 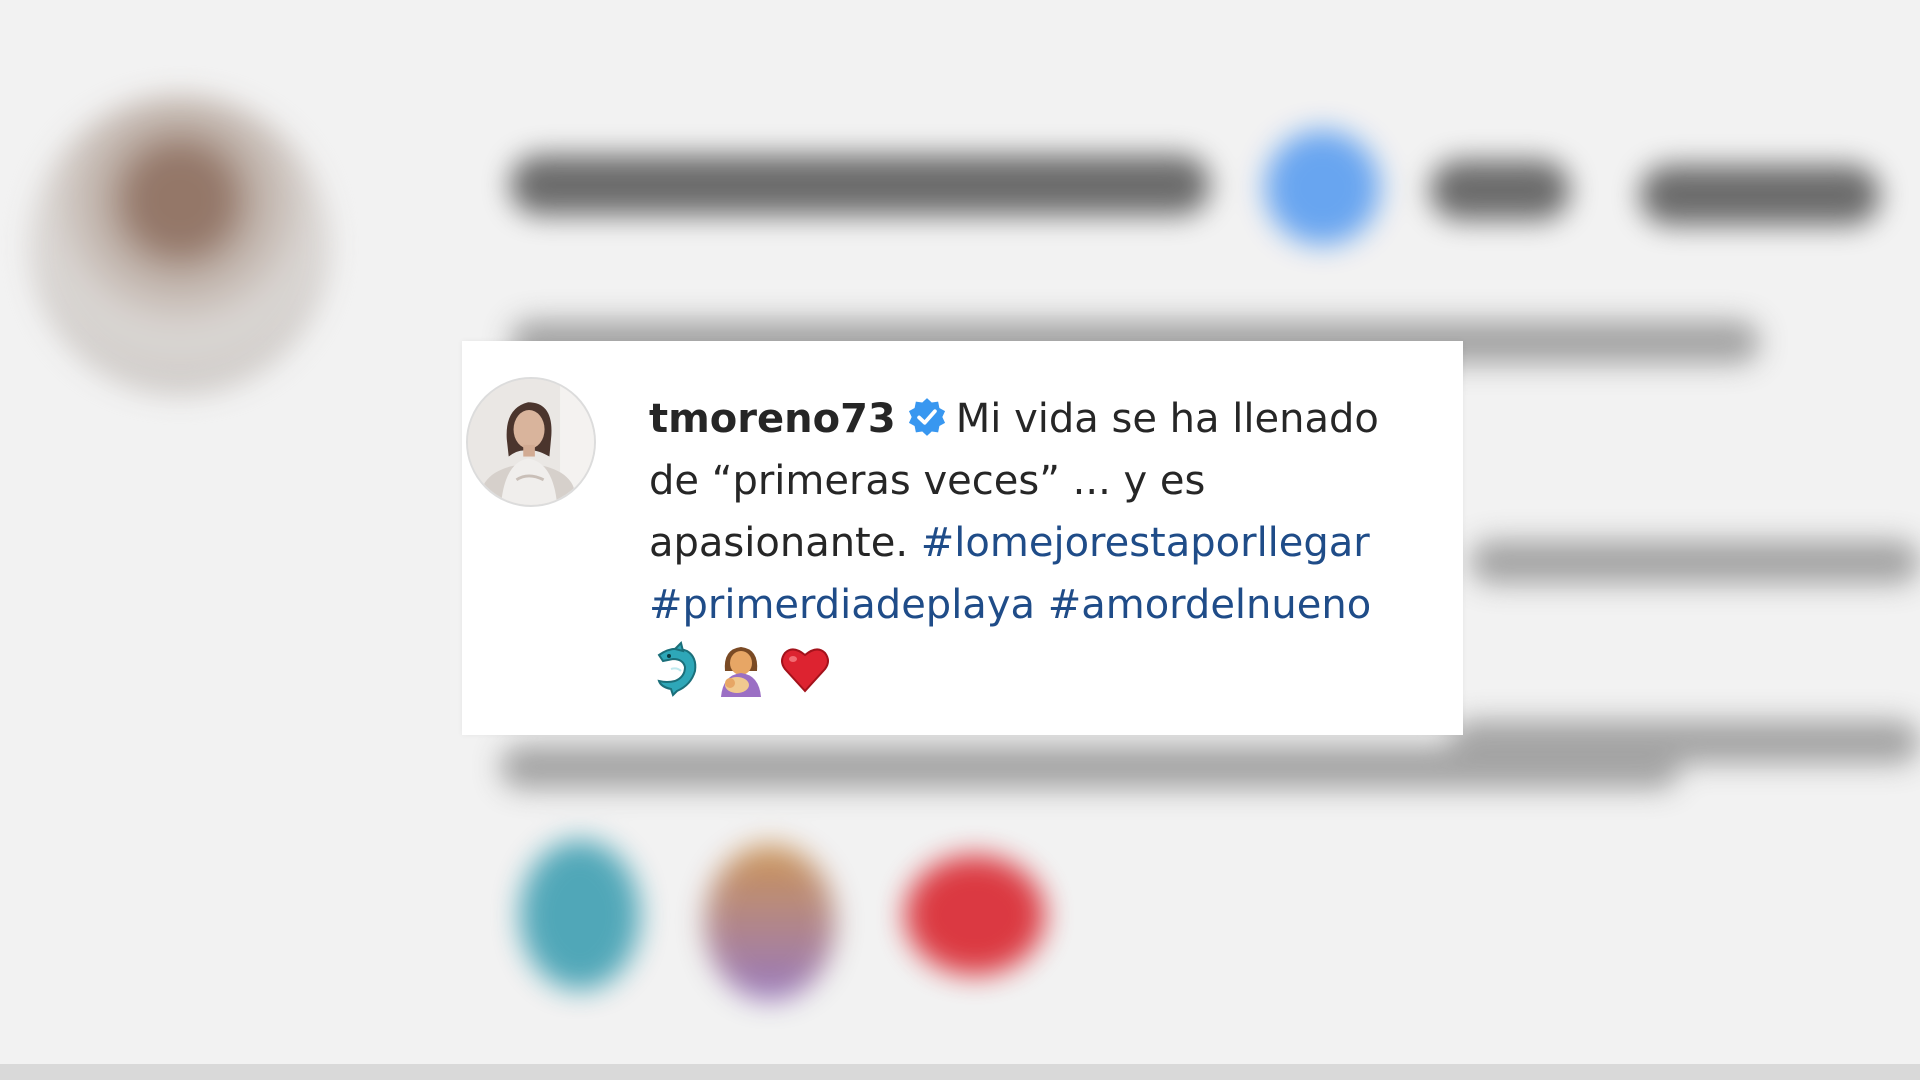 What do you see at coordinates (960, 1072) in the screenshot?
I see `bottom-divider` at bounding box center [960, 1072].